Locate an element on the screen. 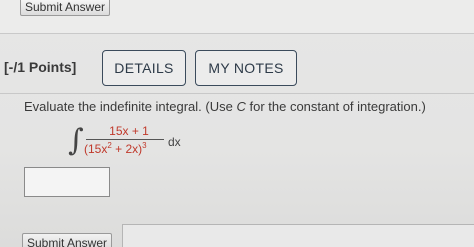 The image size is (474, 247). submit-answer-button: Submit Answer is located at coordinates (67, 240).